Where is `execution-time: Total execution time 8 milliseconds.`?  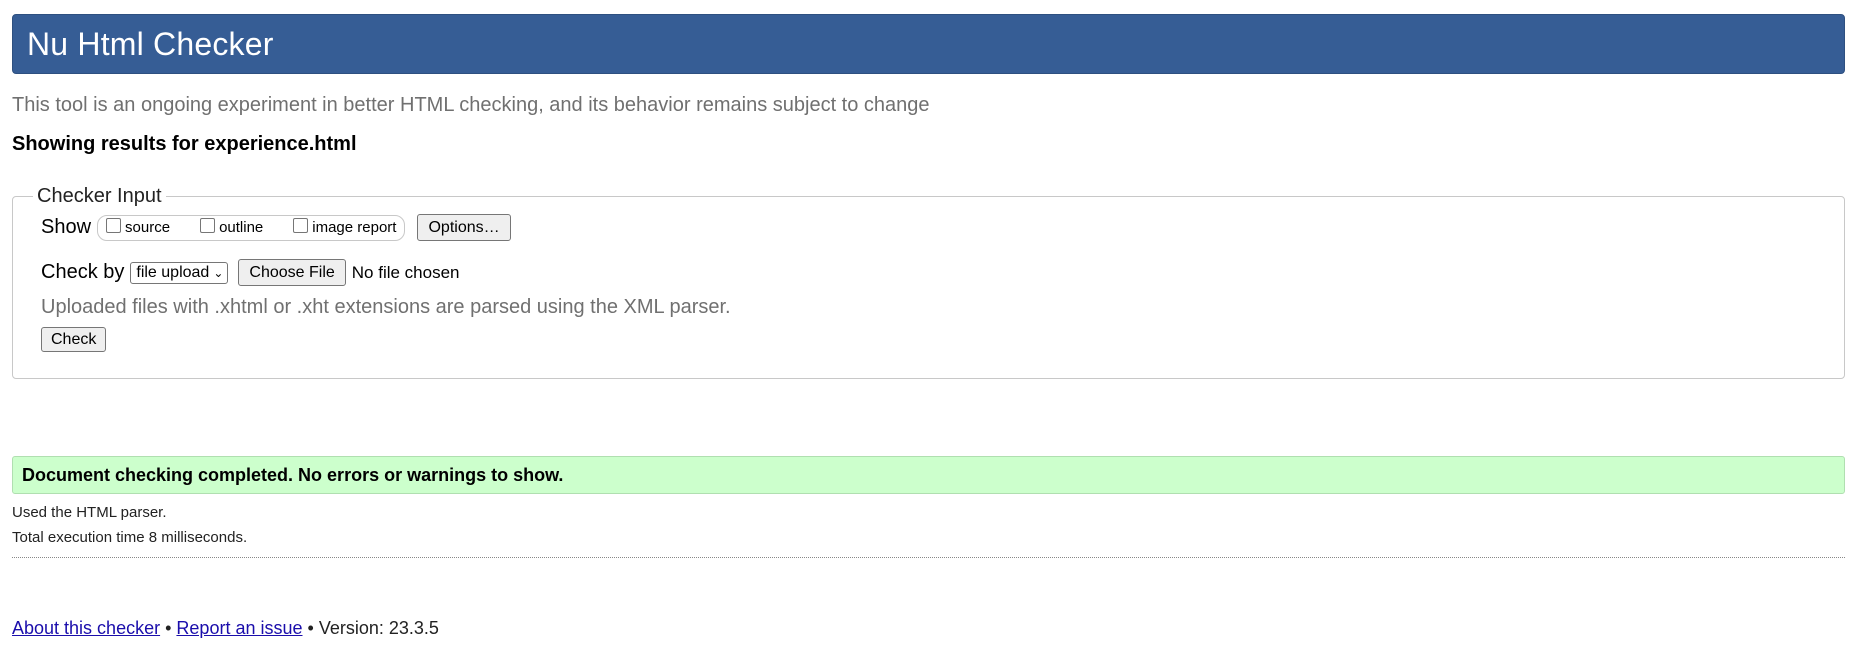
execution-time: Total execution time 8 milliseconds. is located at coordinates (130, 537).